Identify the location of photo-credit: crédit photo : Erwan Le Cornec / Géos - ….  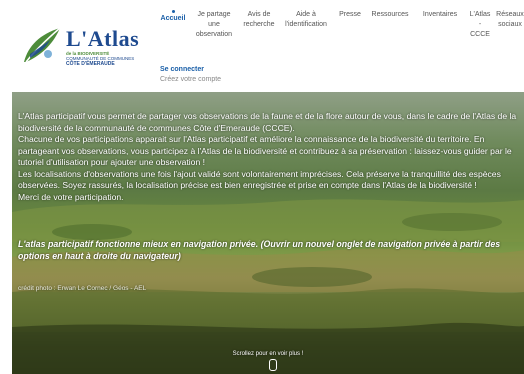
(82, 288).